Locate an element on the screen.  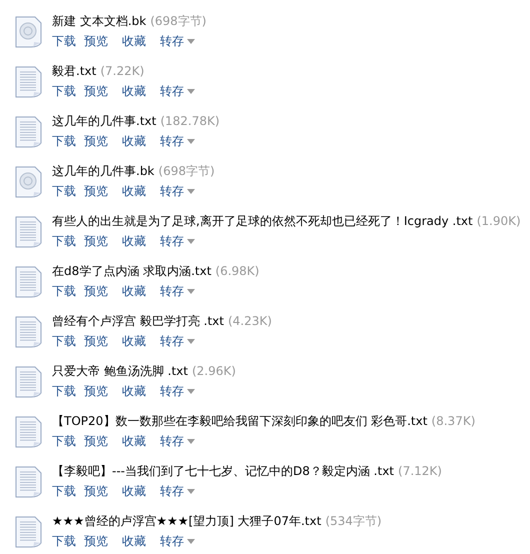
file-name: 只爱大帝 鲍鱼汤洗脚 .txt is located at coordinates (120, 371).